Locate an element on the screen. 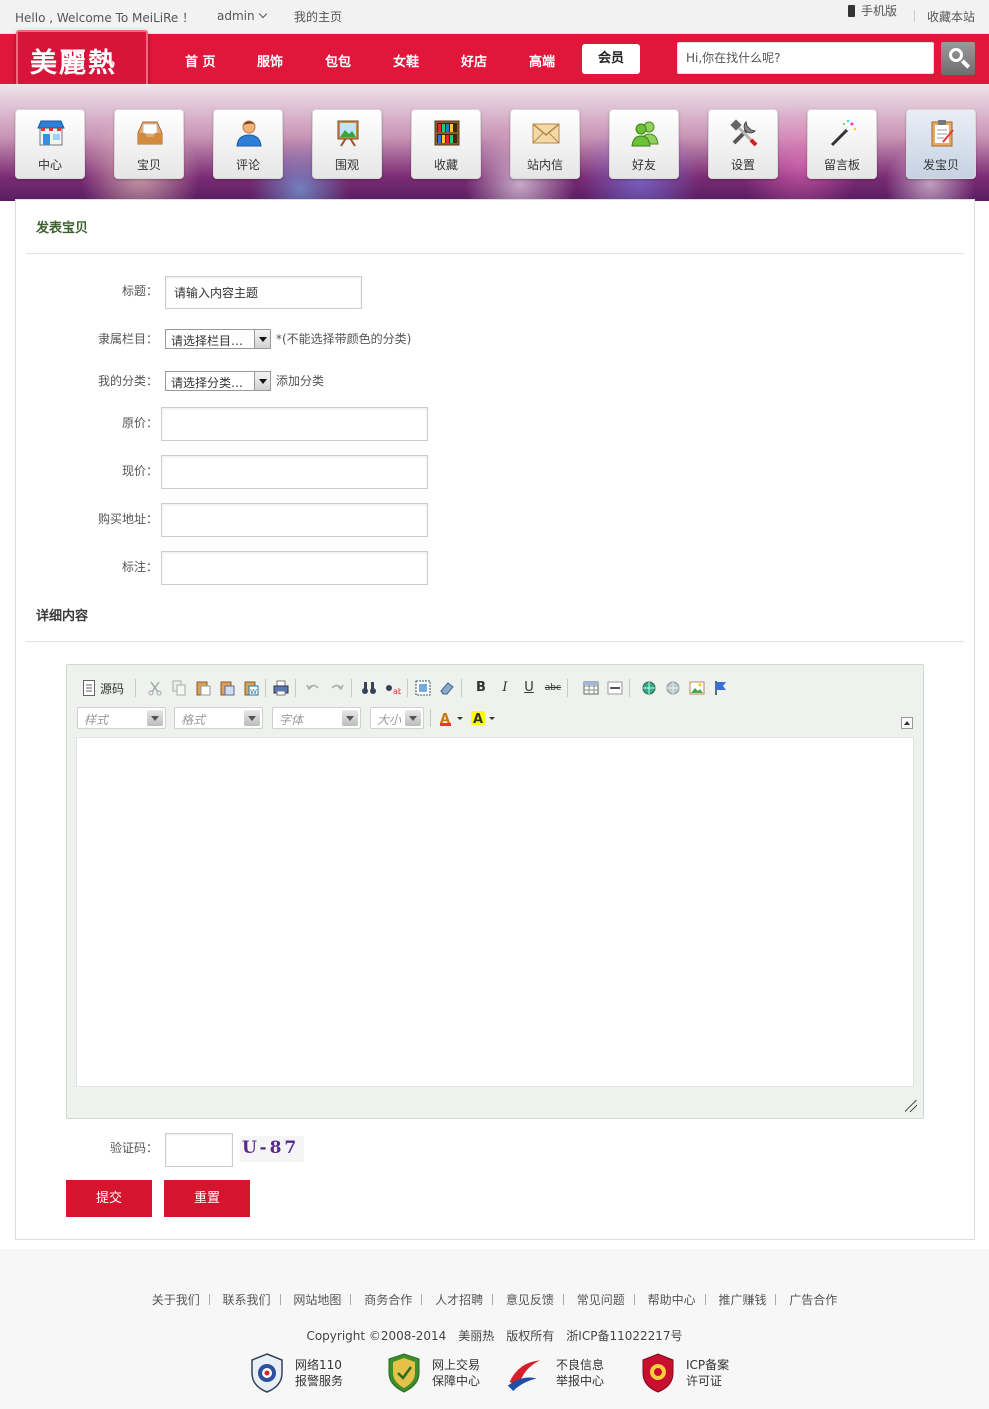 The width and height of the screenshot is (989, 1409). style-combo: 样式 is located at coordinates (121, 718).